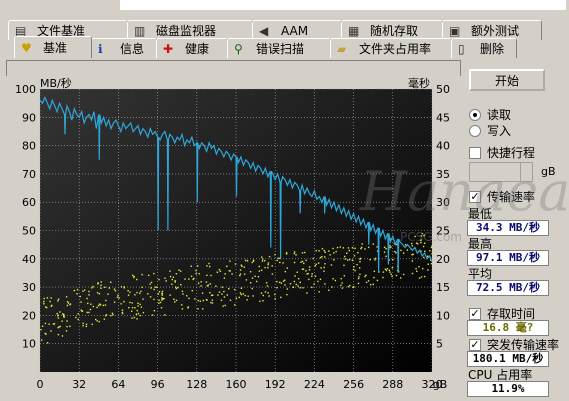  I want to click on short-stroke-stepper, so click(501, 172).